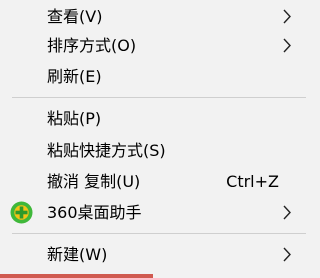  I want to click on menu-item-360-desktop-assistant: 360桌面助手, so click(153, 212).